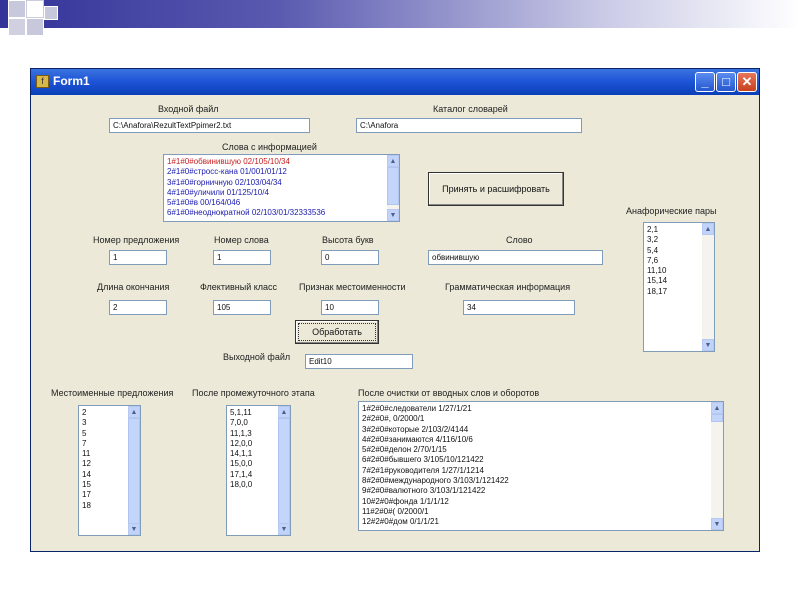 This screenshot has width=800, height=600. I want to click on pronoun-sign-field: 10, so click(350, 307).